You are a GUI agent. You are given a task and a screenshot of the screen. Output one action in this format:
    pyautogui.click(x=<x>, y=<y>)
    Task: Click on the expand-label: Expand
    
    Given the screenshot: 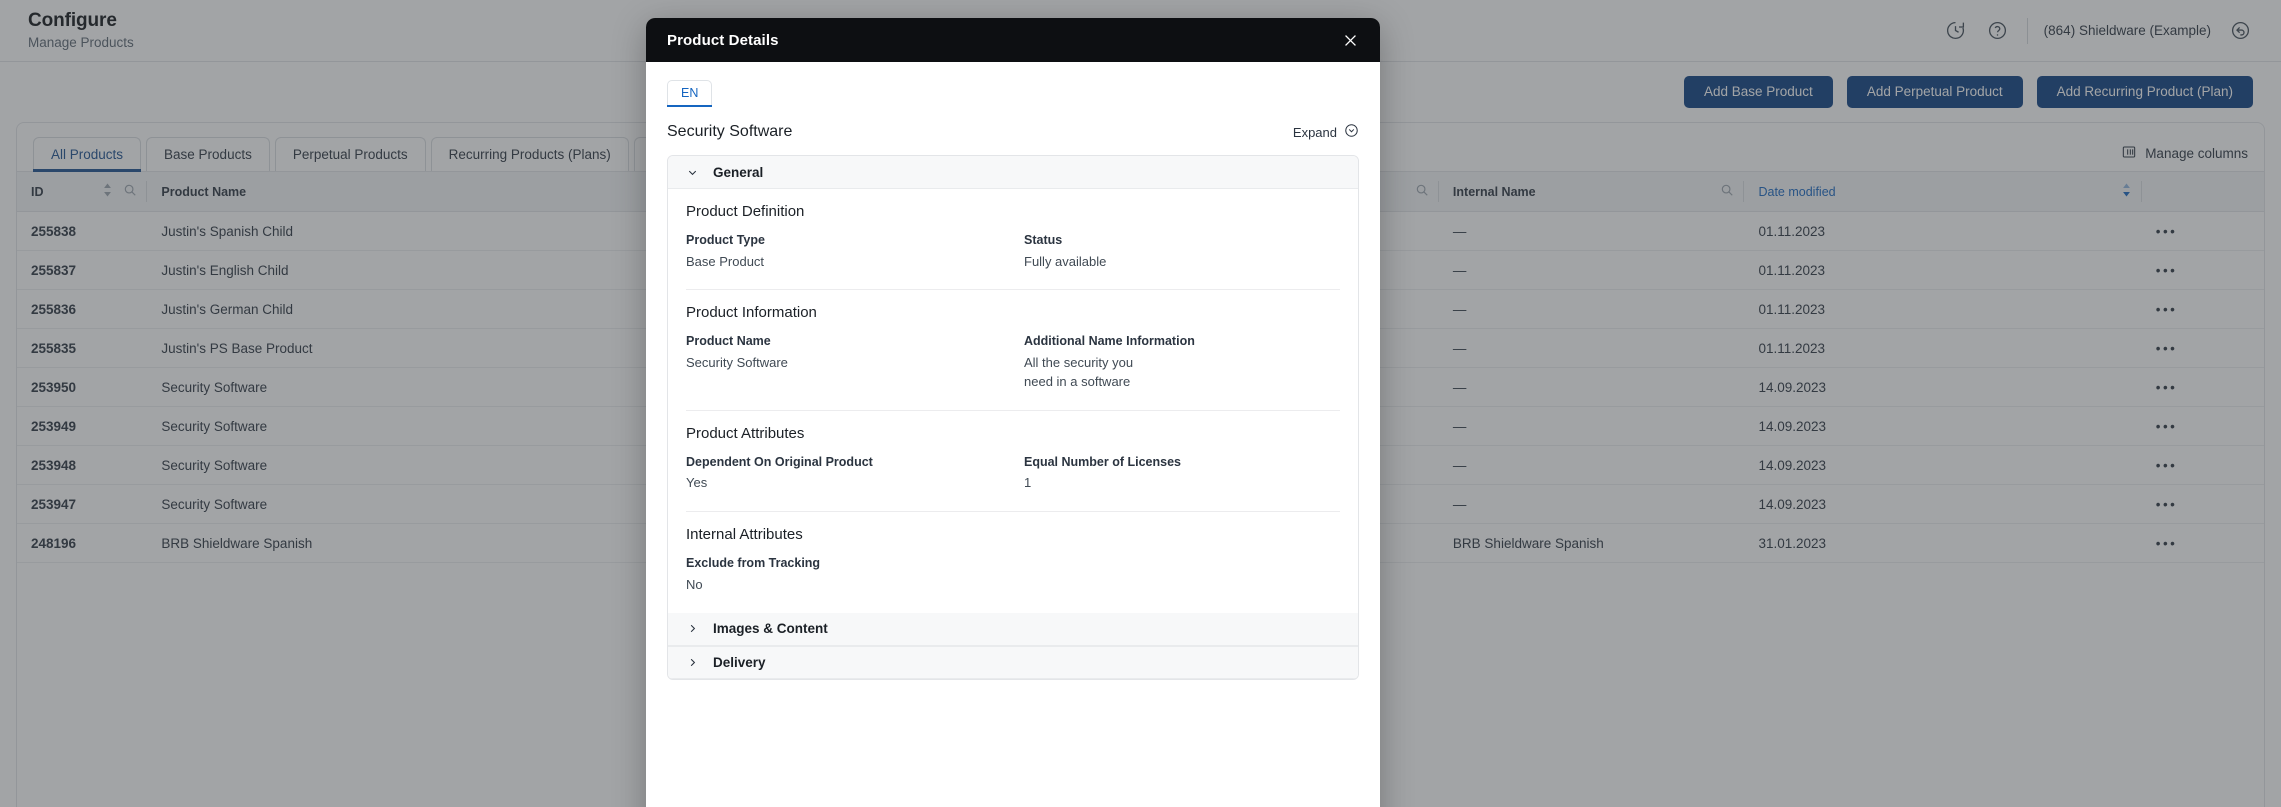 What is the action you would take?
    pyautogui.click(x=1314, y=132)
    